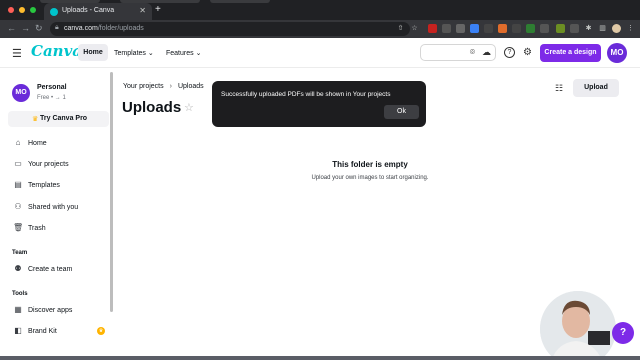 The width and height of the screenshot is (640, 360). I want to click on close-tab-icon: ✕, so click(142, 10).